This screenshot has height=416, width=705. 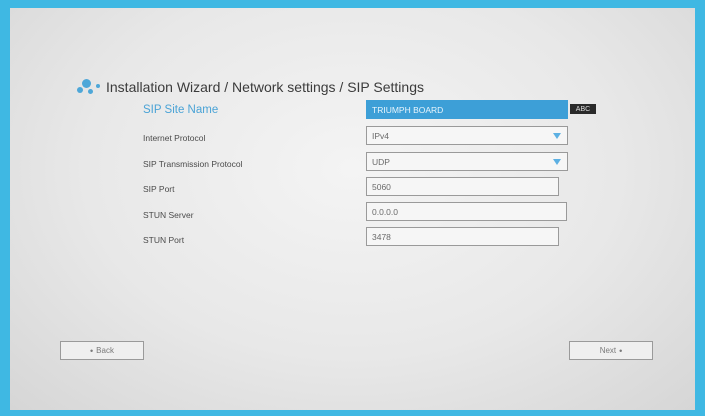 What do you see at coordinates (462, 186) in the screenshot?
I see `sip-port-input: 5060` at bounding box center [462, 186].